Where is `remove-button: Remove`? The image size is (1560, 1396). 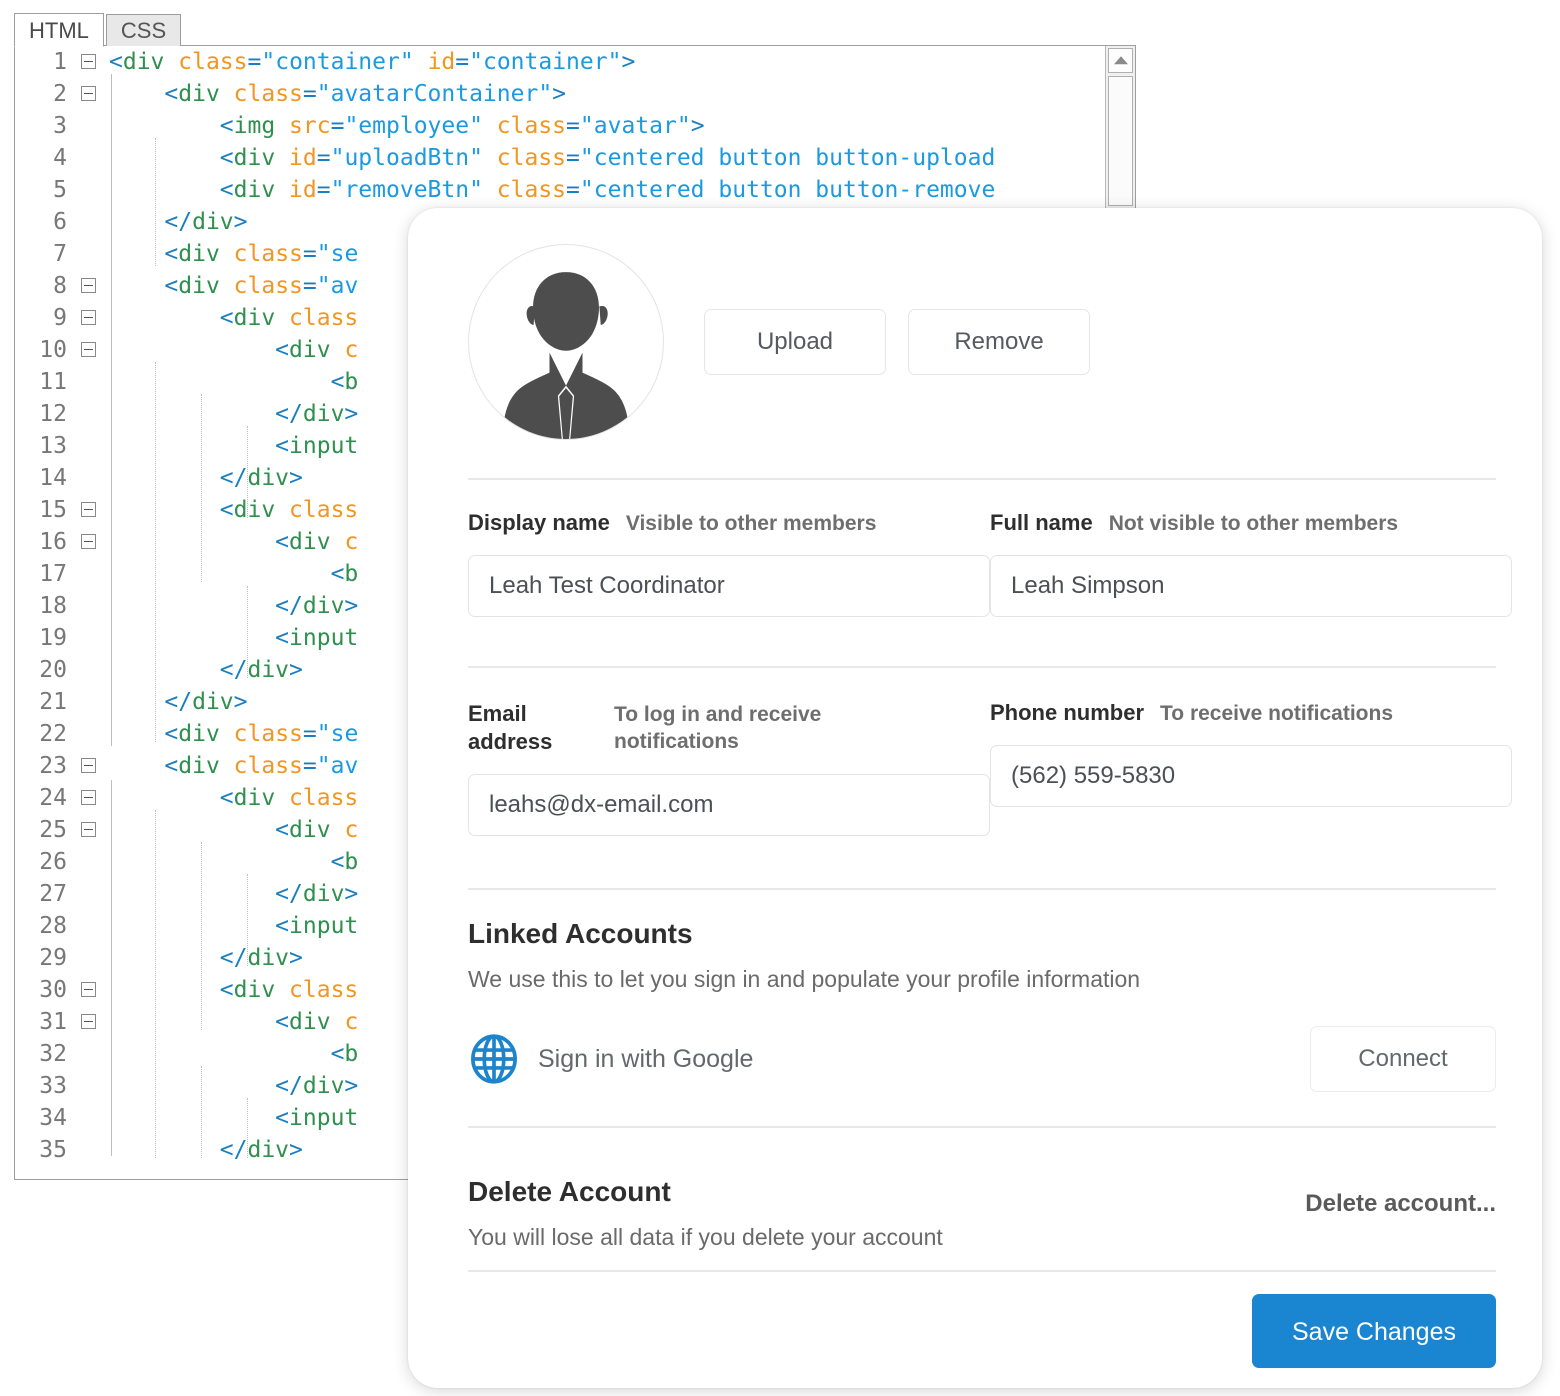 remove-button: Remove is located at coordinates (999, 342).